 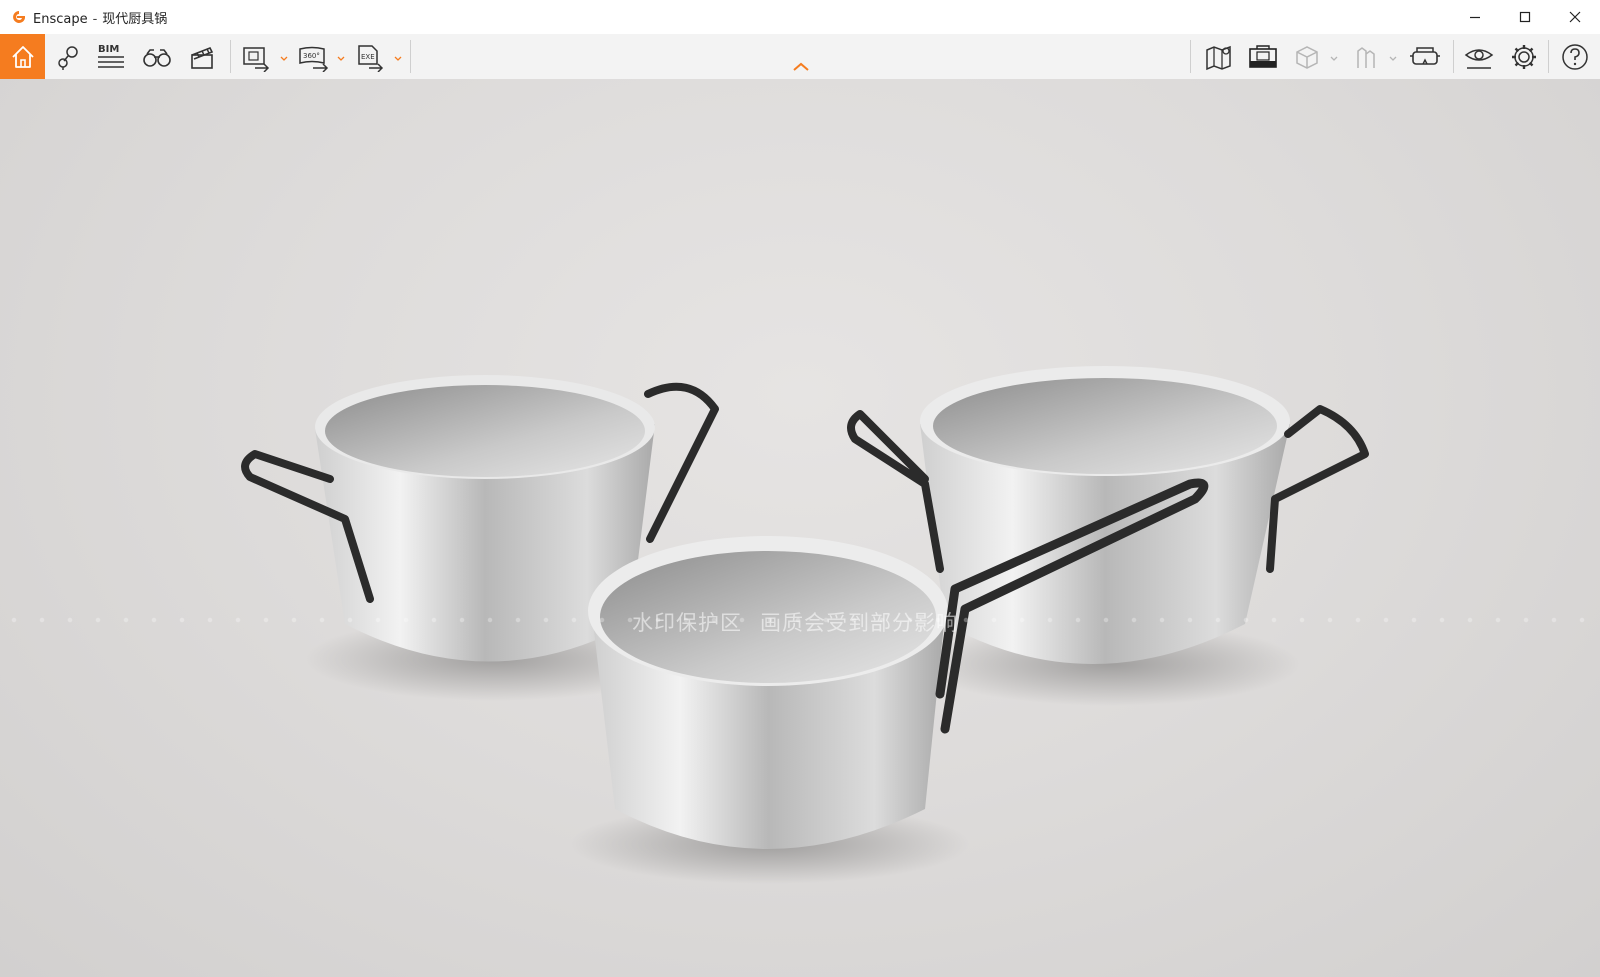 I want to click on settings-button, so click(x=1524, y=56).